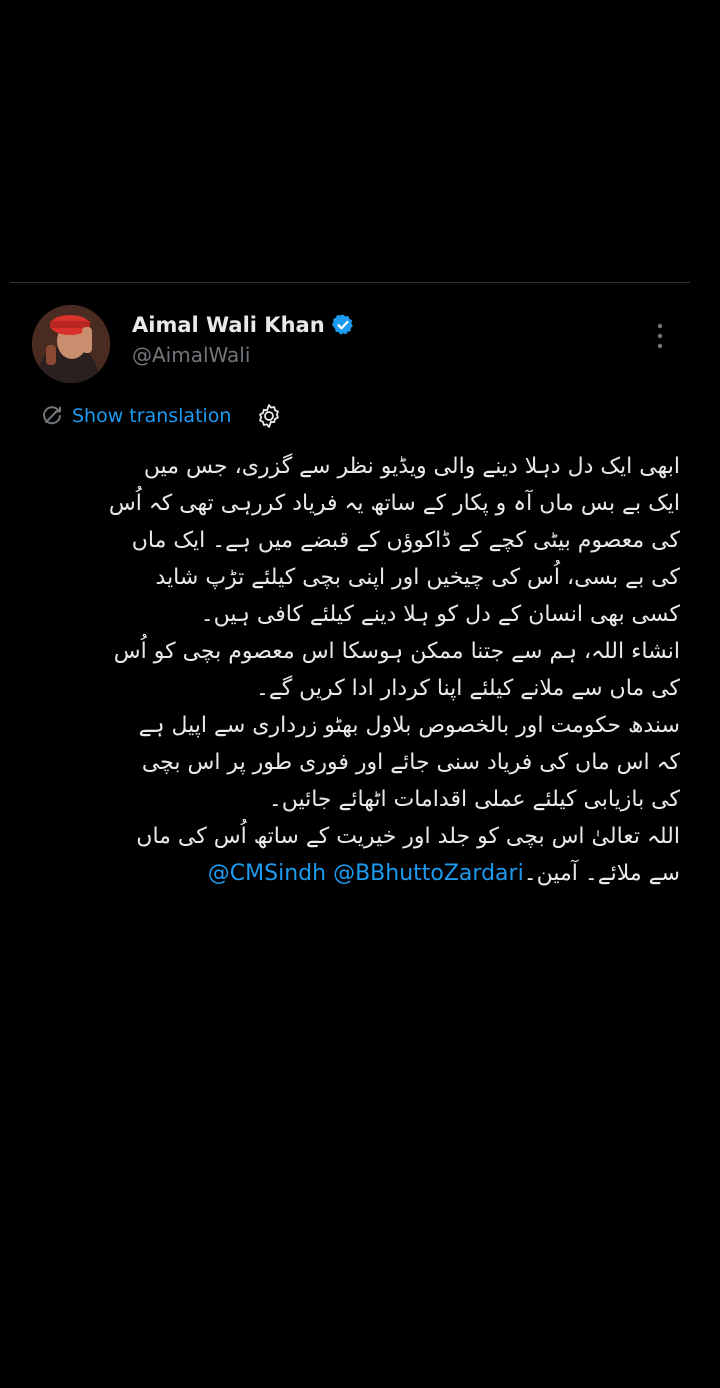 This screenshot has height=1388, width=720. What do you see at coordinates (191, 355) in the screenshot?
I see `author-handle: @AimalWali` at bounding box center [191, 355].